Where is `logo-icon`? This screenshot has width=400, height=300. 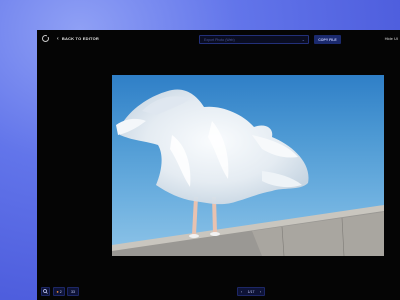 logo-icon is located at coordinates (46, 38).